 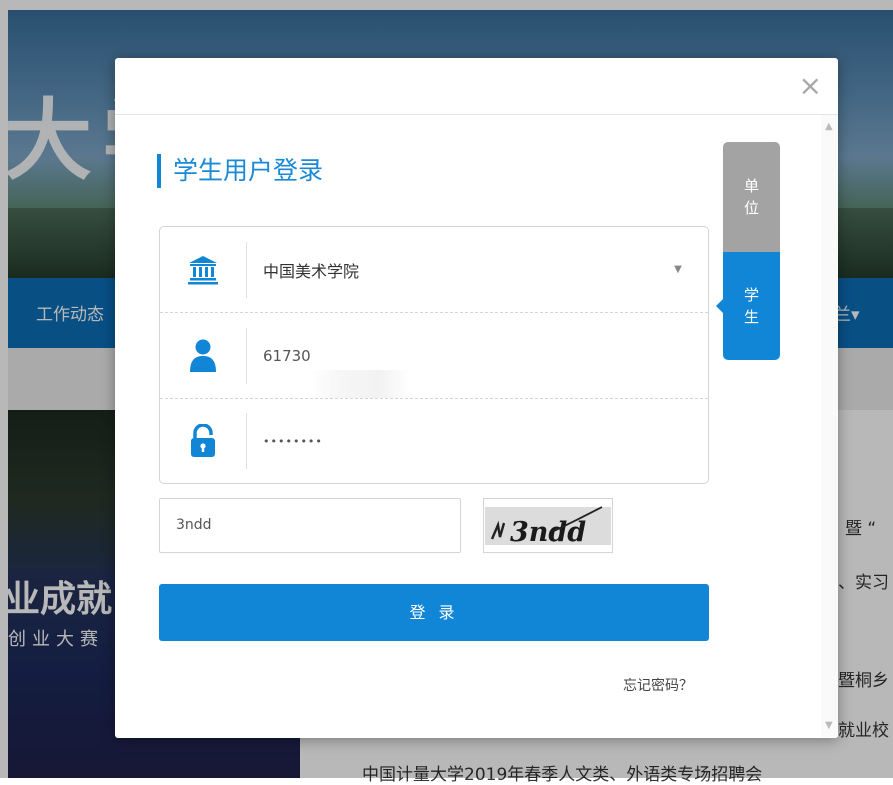 What do you see at coordinates (310, 525) in the screenshot?
I see `captcha-input: 3ndd` at bounding box center [310, 525].